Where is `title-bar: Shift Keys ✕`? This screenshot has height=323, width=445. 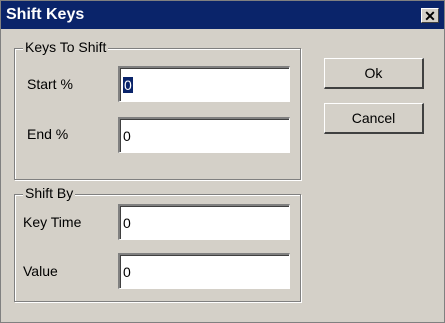
title-bar: Shift Keys ✕ is located at coordinates (222, 15).